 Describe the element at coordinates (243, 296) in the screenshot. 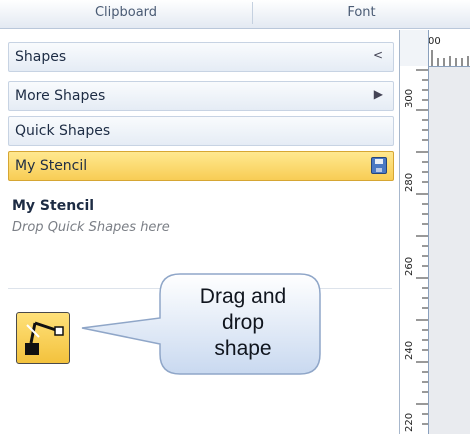

I see `callout-line: Drag and` at that location.